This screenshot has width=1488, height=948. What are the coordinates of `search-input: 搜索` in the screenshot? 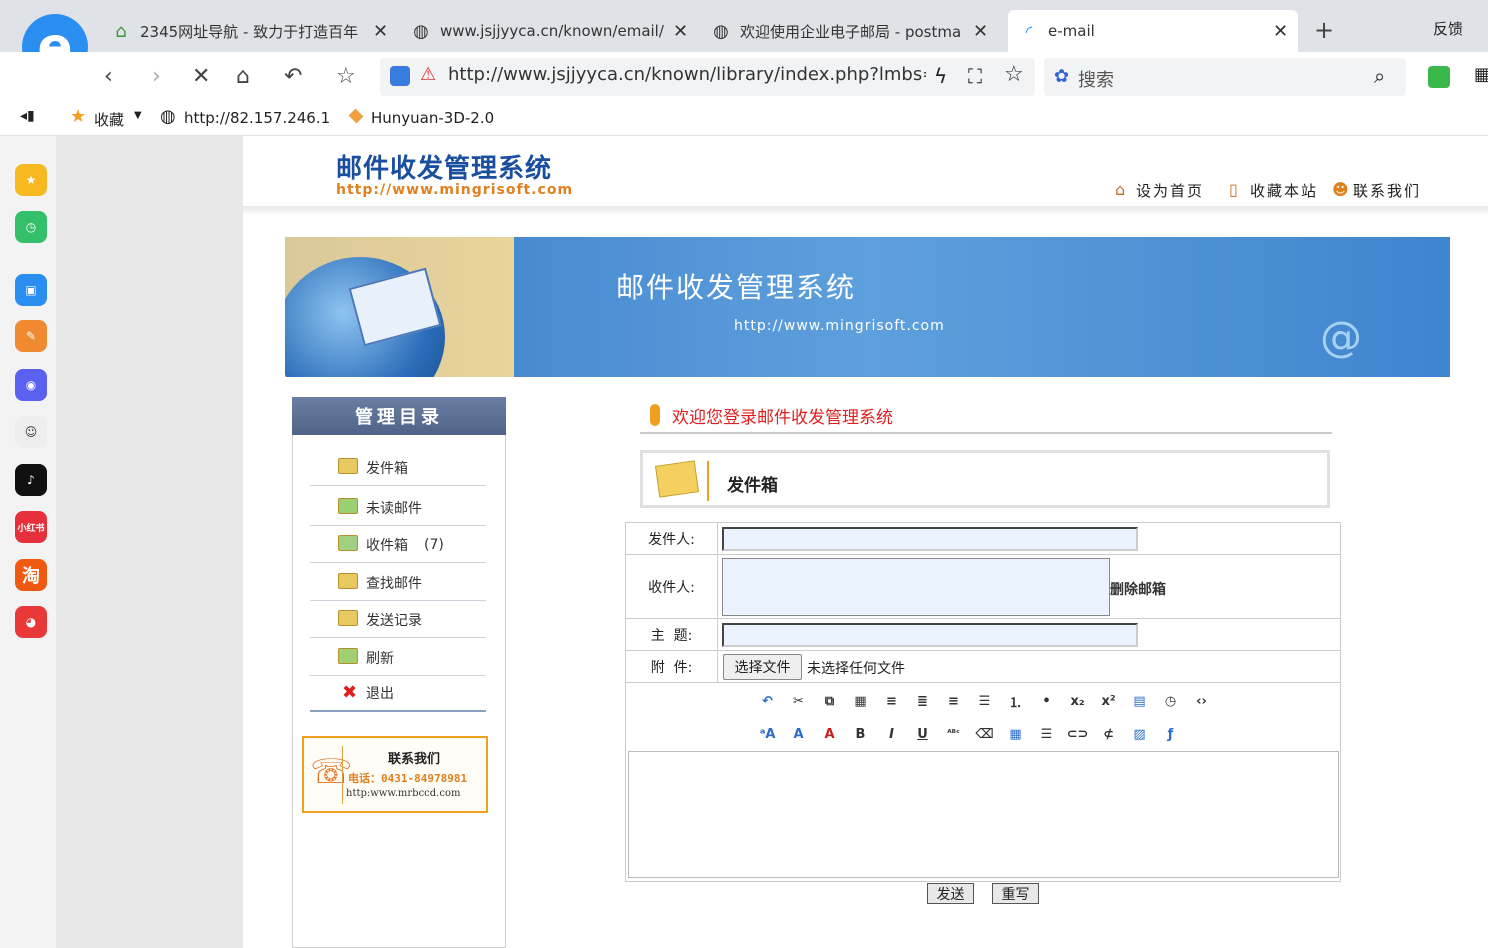 It's located at (1096, 79).